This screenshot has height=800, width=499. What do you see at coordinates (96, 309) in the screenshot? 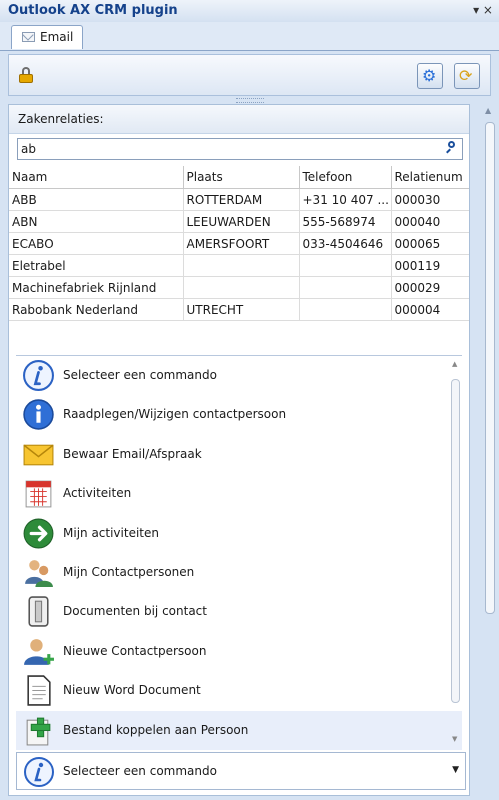
I see `cell-naam: Rabobank Nederland` at bounding box center [96, 309].